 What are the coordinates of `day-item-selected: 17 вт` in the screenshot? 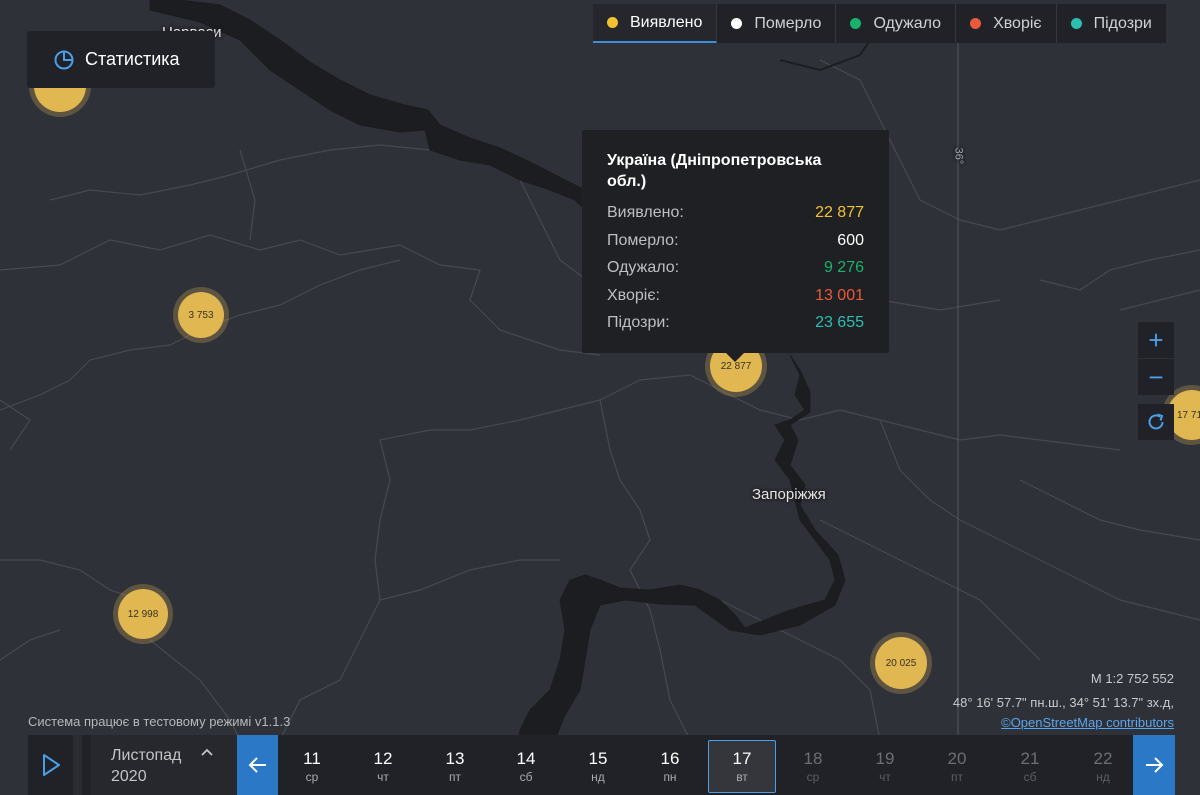 It's located at (742, 766).